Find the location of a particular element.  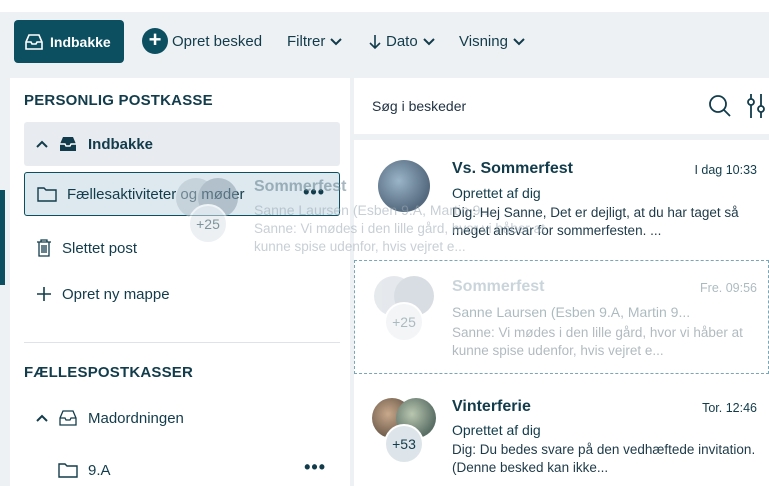

search-icon is located at coordinates (720, 106).